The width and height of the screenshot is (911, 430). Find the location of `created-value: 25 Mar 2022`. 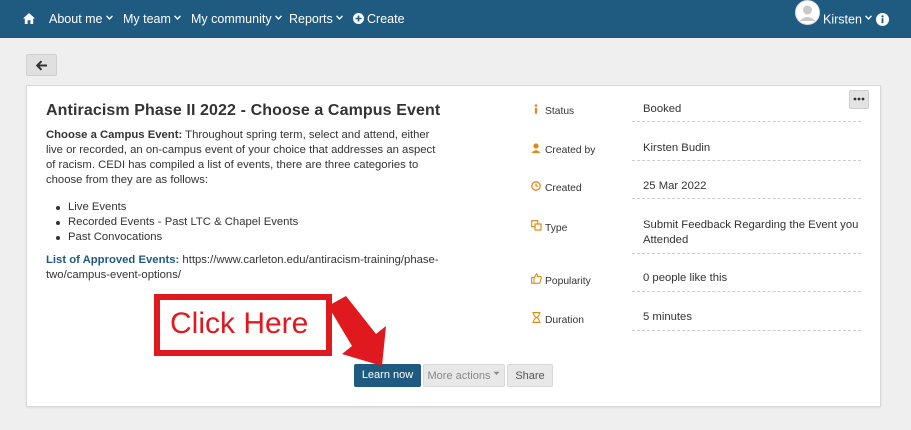

created-value: 25 Mar 2022 is located at coordinates (675, 186).